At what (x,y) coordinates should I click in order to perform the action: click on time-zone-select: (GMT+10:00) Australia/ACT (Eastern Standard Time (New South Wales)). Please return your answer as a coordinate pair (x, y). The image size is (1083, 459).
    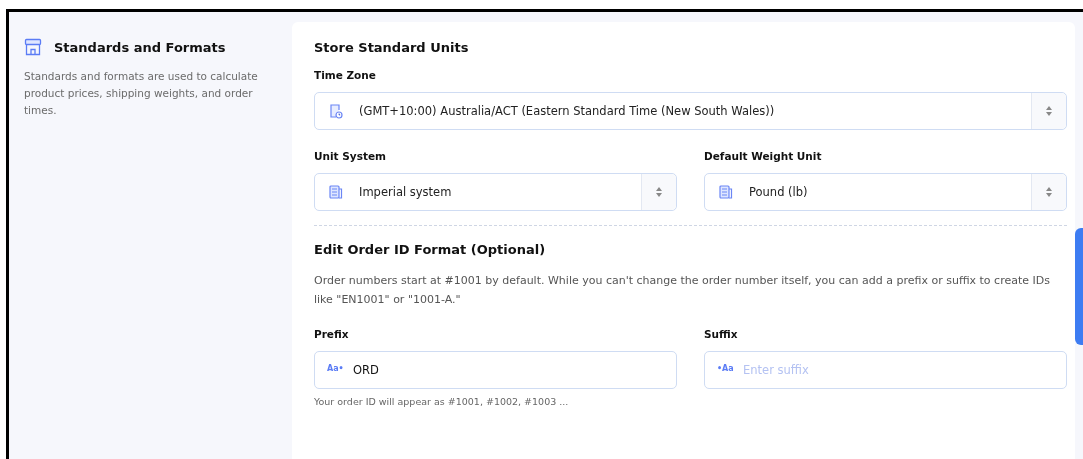
    Looking at the image, I should click on (690, 111).